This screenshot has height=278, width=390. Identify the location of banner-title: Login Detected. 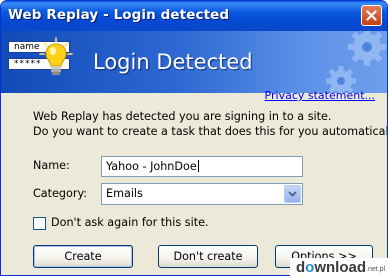
(173, 62).